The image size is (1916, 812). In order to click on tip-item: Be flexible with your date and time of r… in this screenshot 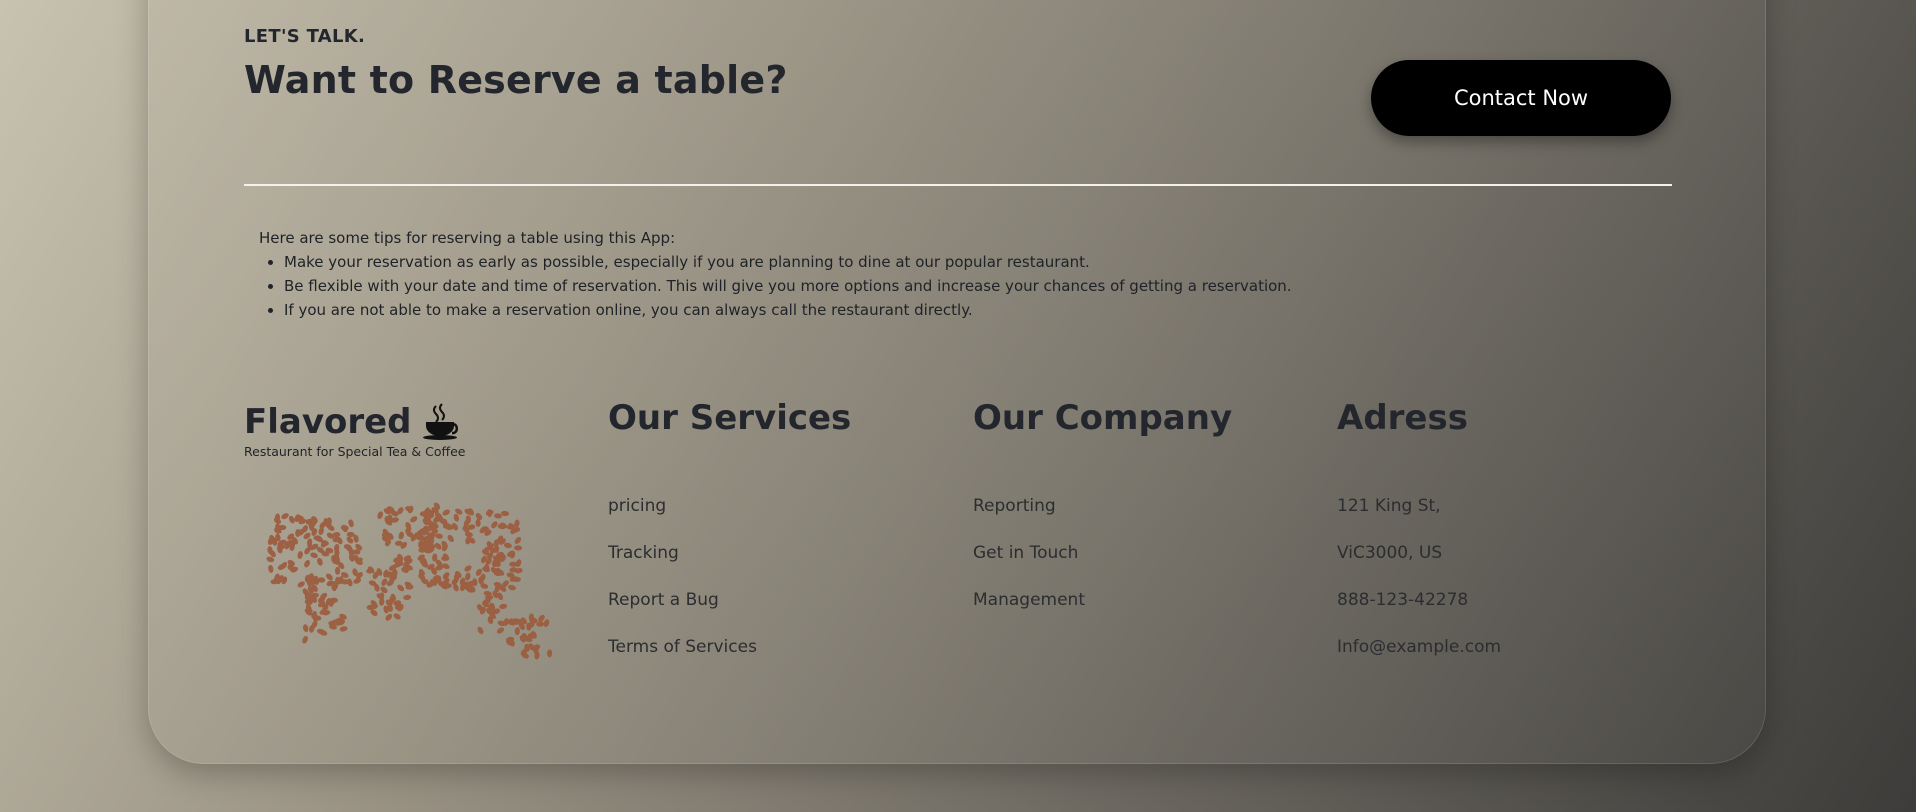, I will do `click(788, 286)`.